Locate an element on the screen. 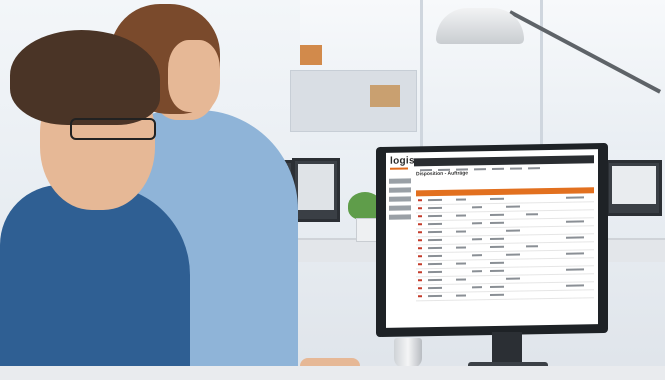  coffee-cup is located at coordinates (408, 353).